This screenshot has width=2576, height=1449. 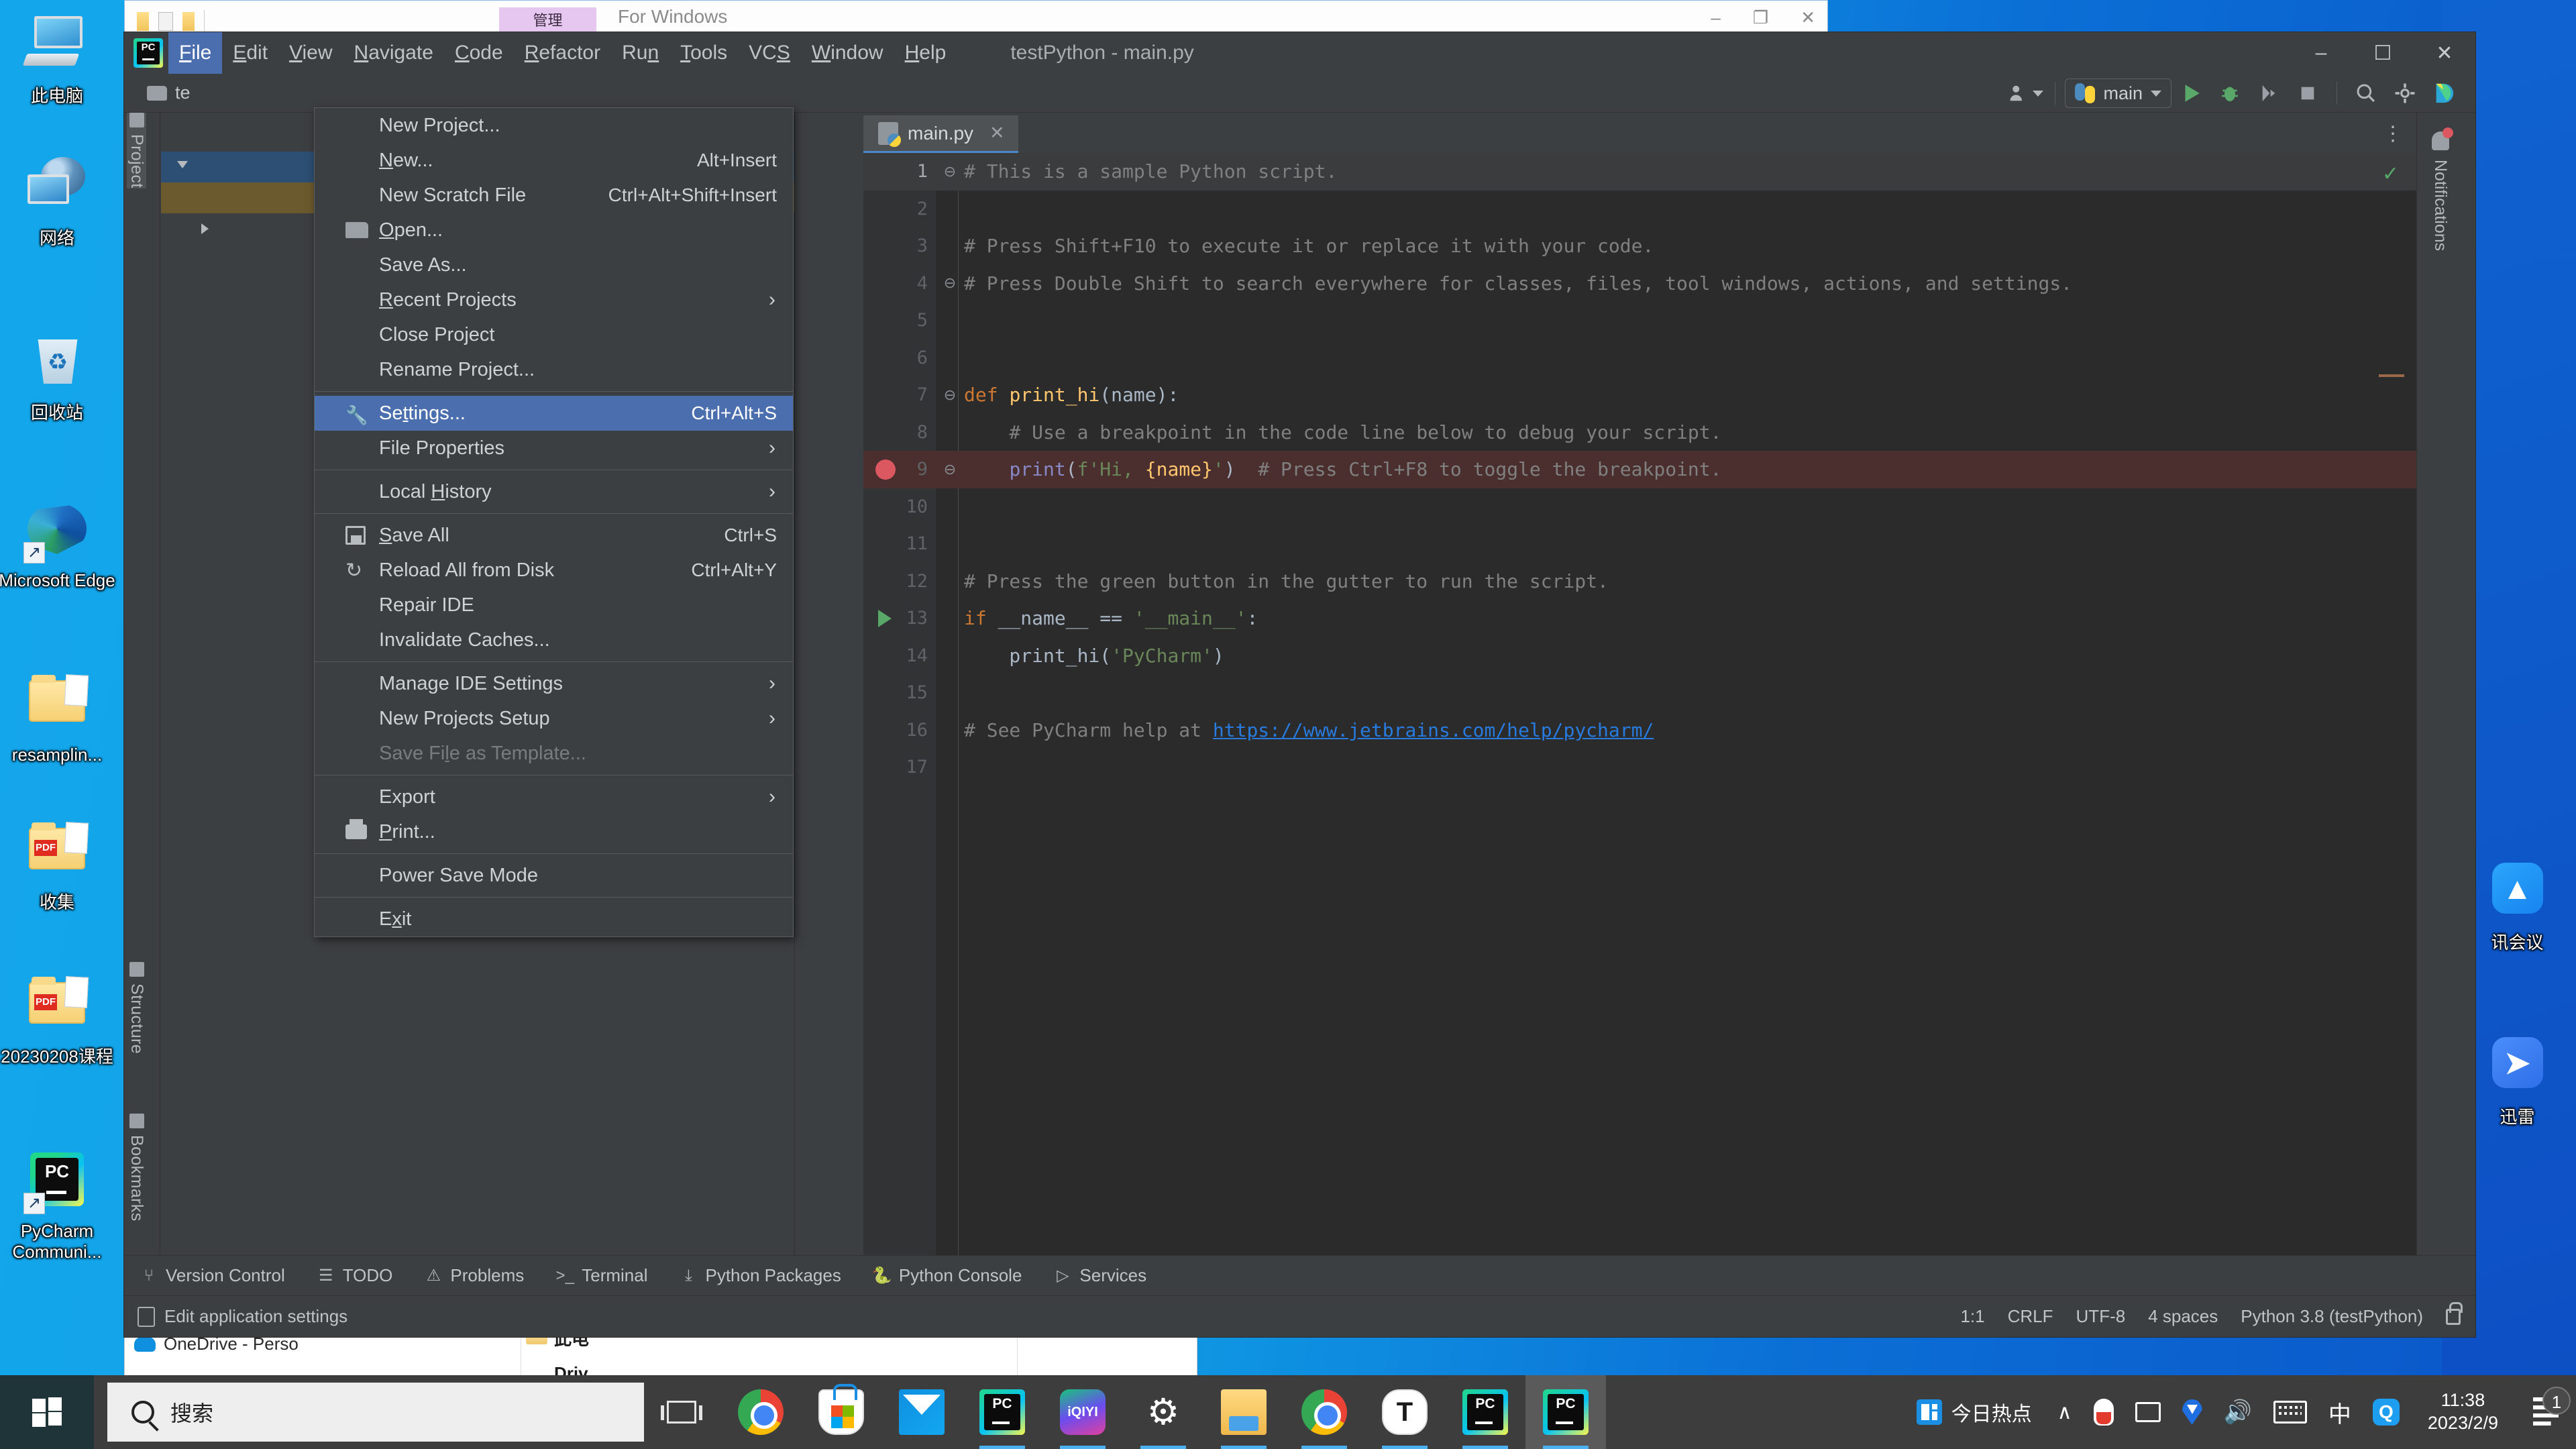 I want to click on sidebar-item-project: Project, so click(x=136, y=151).